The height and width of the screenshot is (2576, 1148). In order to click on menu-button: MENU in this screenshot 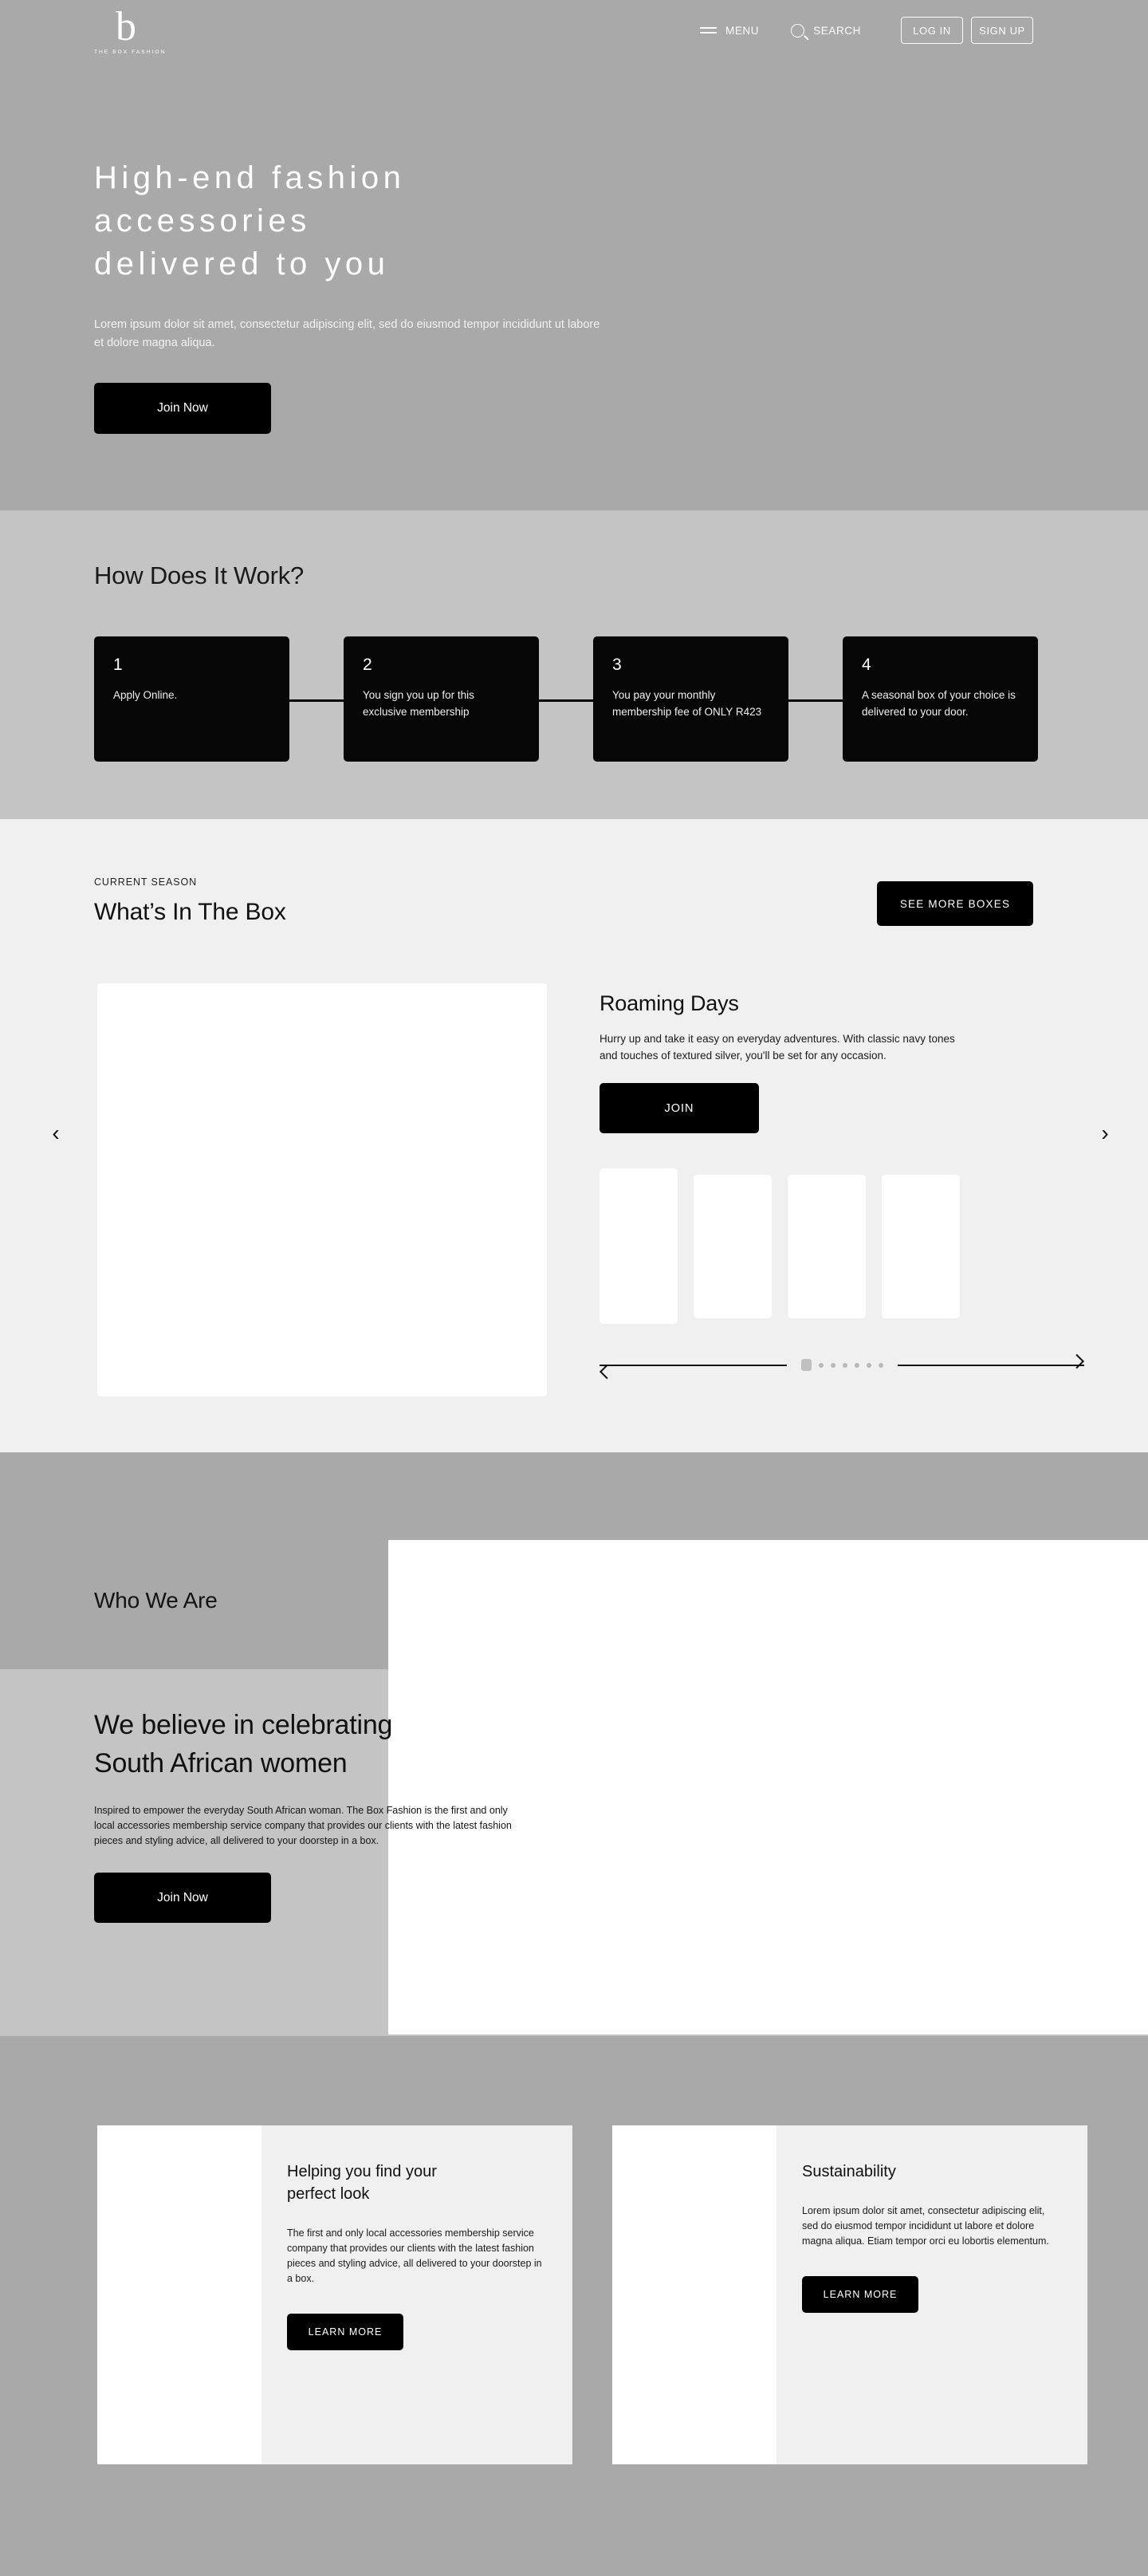, I will do `click(729, 30)`.